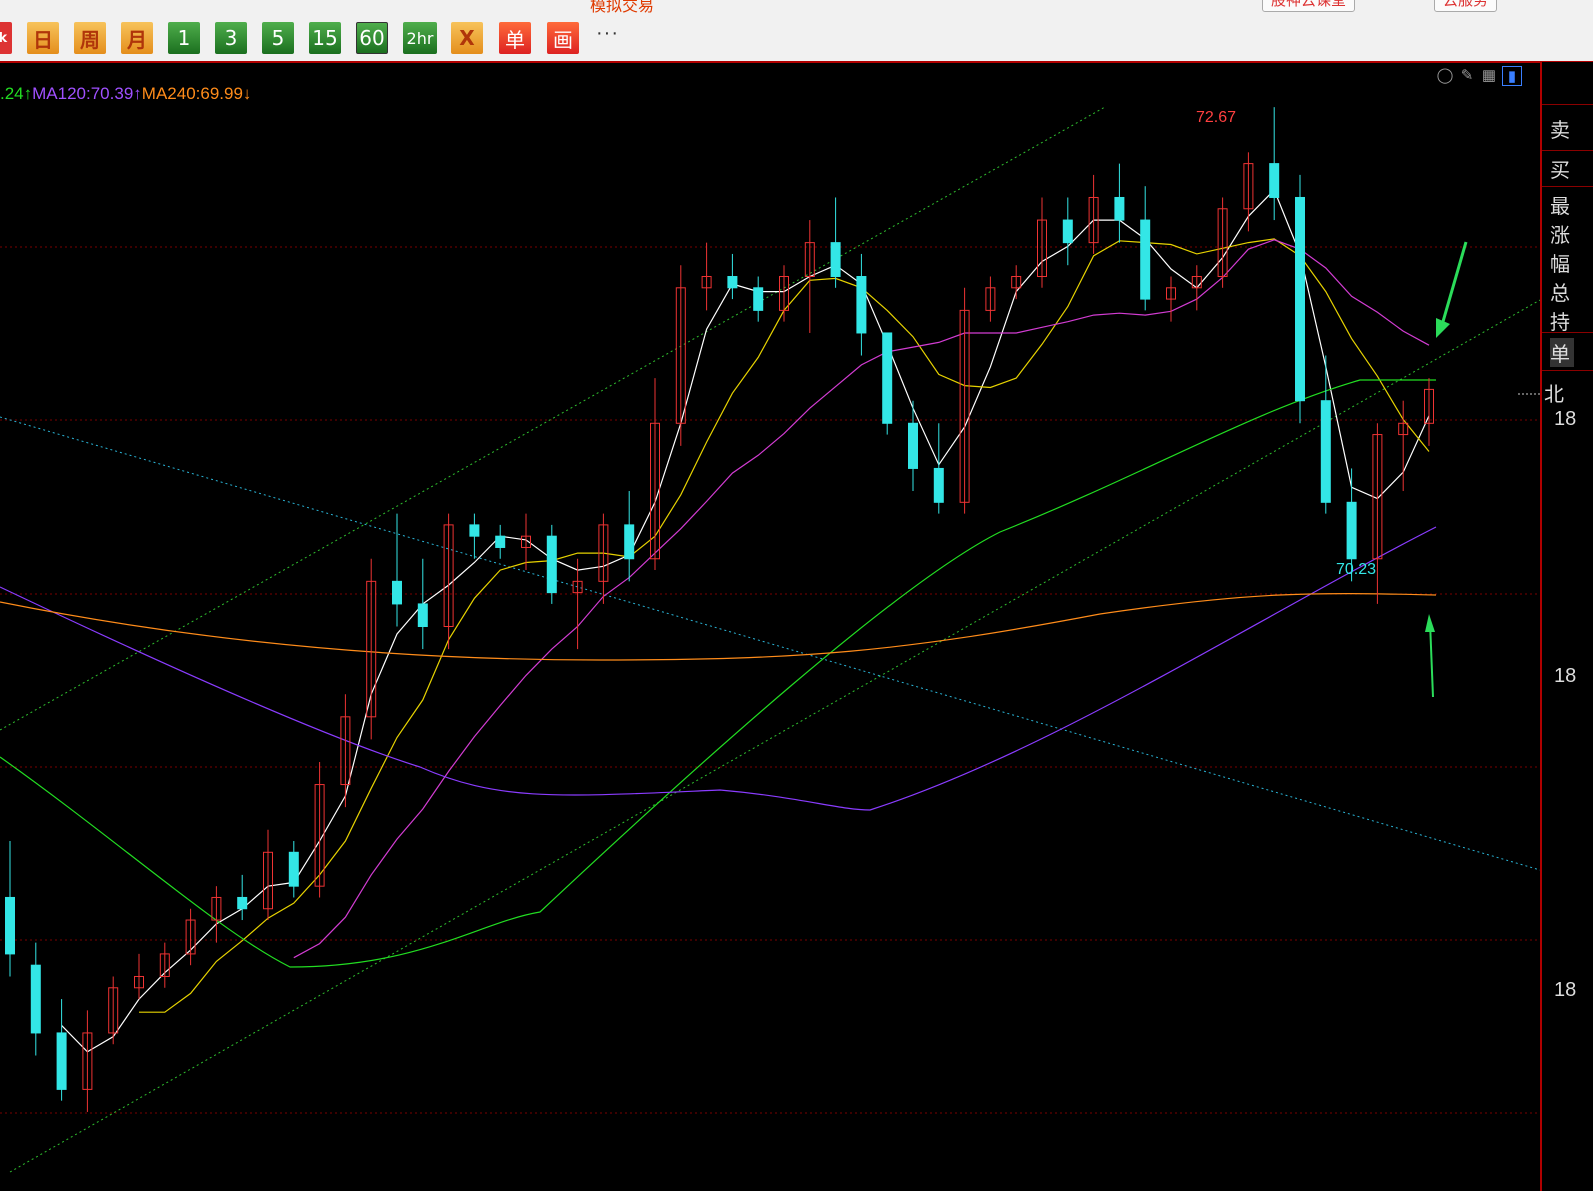  I want to click on annotations: 72.67 70.23, so click(1368, 403).